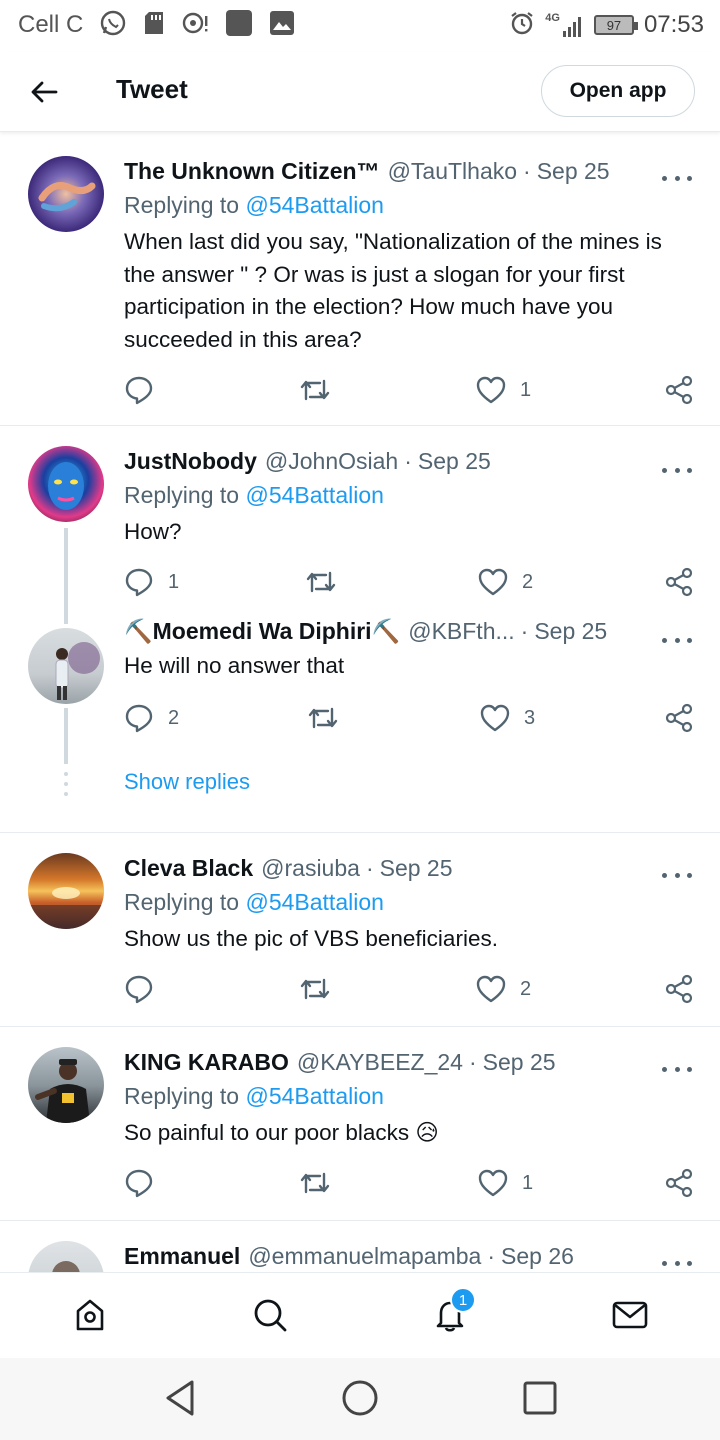 This screenshot has width=720, height=1440. What do you see at coordinates (190, 461) in the screenshot?
I see `display-name: JustNobody` at bounding box center [190, 461].